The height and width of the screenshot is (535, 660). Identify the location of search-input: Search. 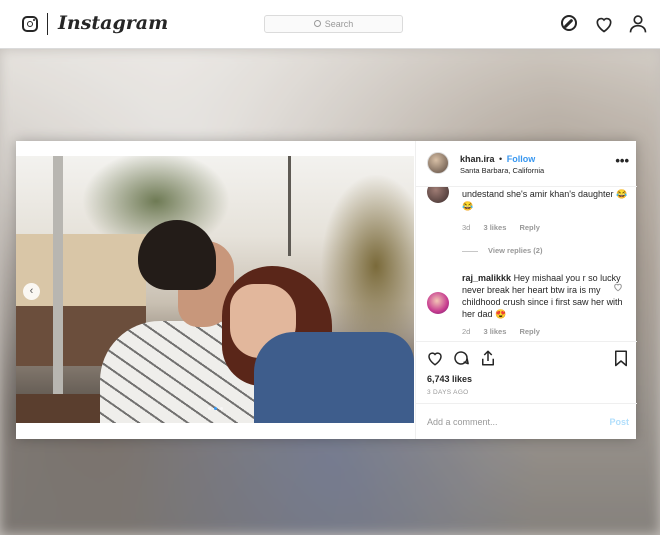
(333, 24).